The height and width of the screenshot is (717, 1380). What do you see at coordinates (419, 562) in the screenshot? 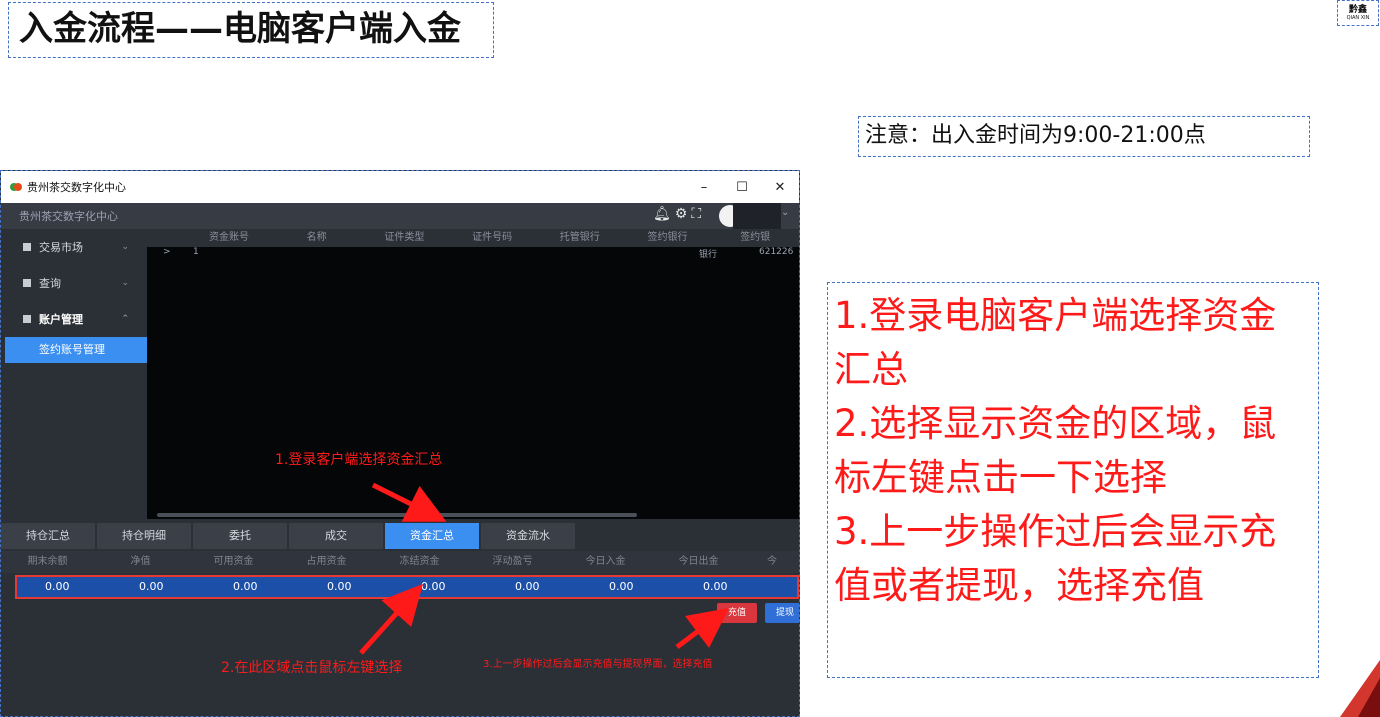
I see `column-header: 冻结资金` at bounding box center [419, 562].